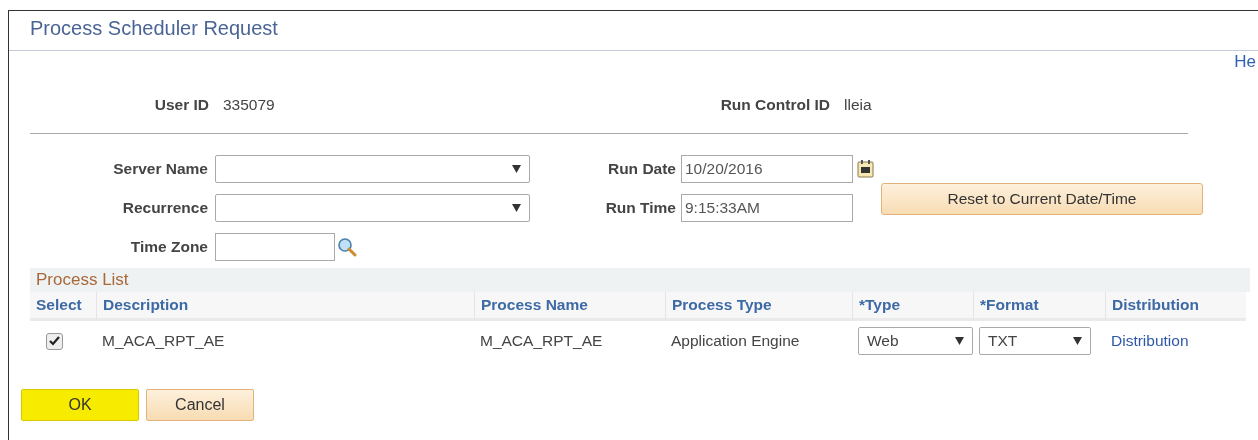  Describe the element at coordinates (866, 168) in the screenshot. I see `calendar-icon` at that location.